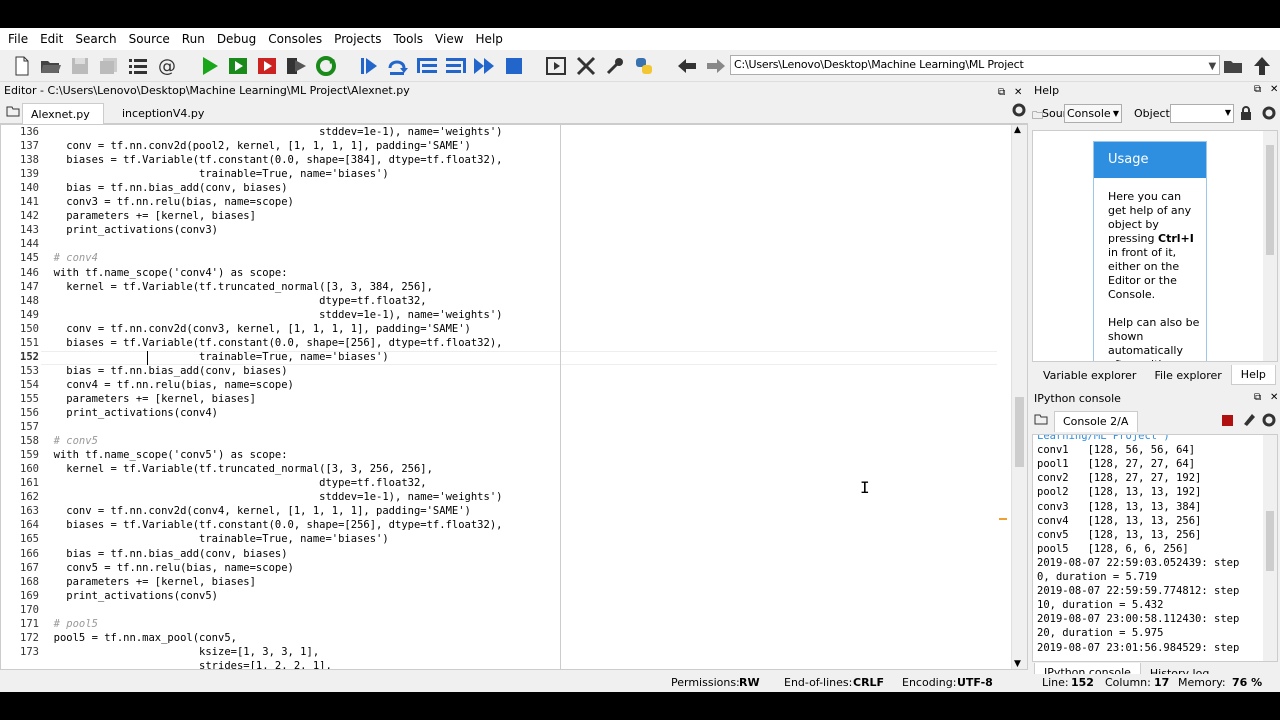  Describe the element at coordinates (29, 483) in the screenshot. I see `line-number: 161` at that location.